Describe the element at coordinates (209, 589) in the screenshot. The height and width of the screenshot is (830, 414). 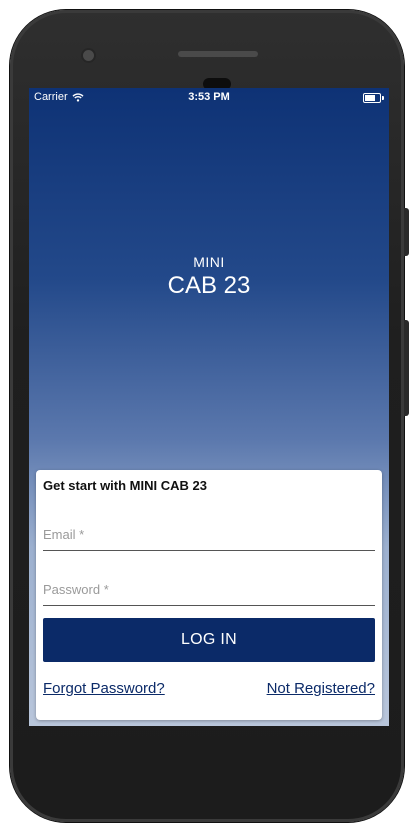
I see `password-input` at that location.